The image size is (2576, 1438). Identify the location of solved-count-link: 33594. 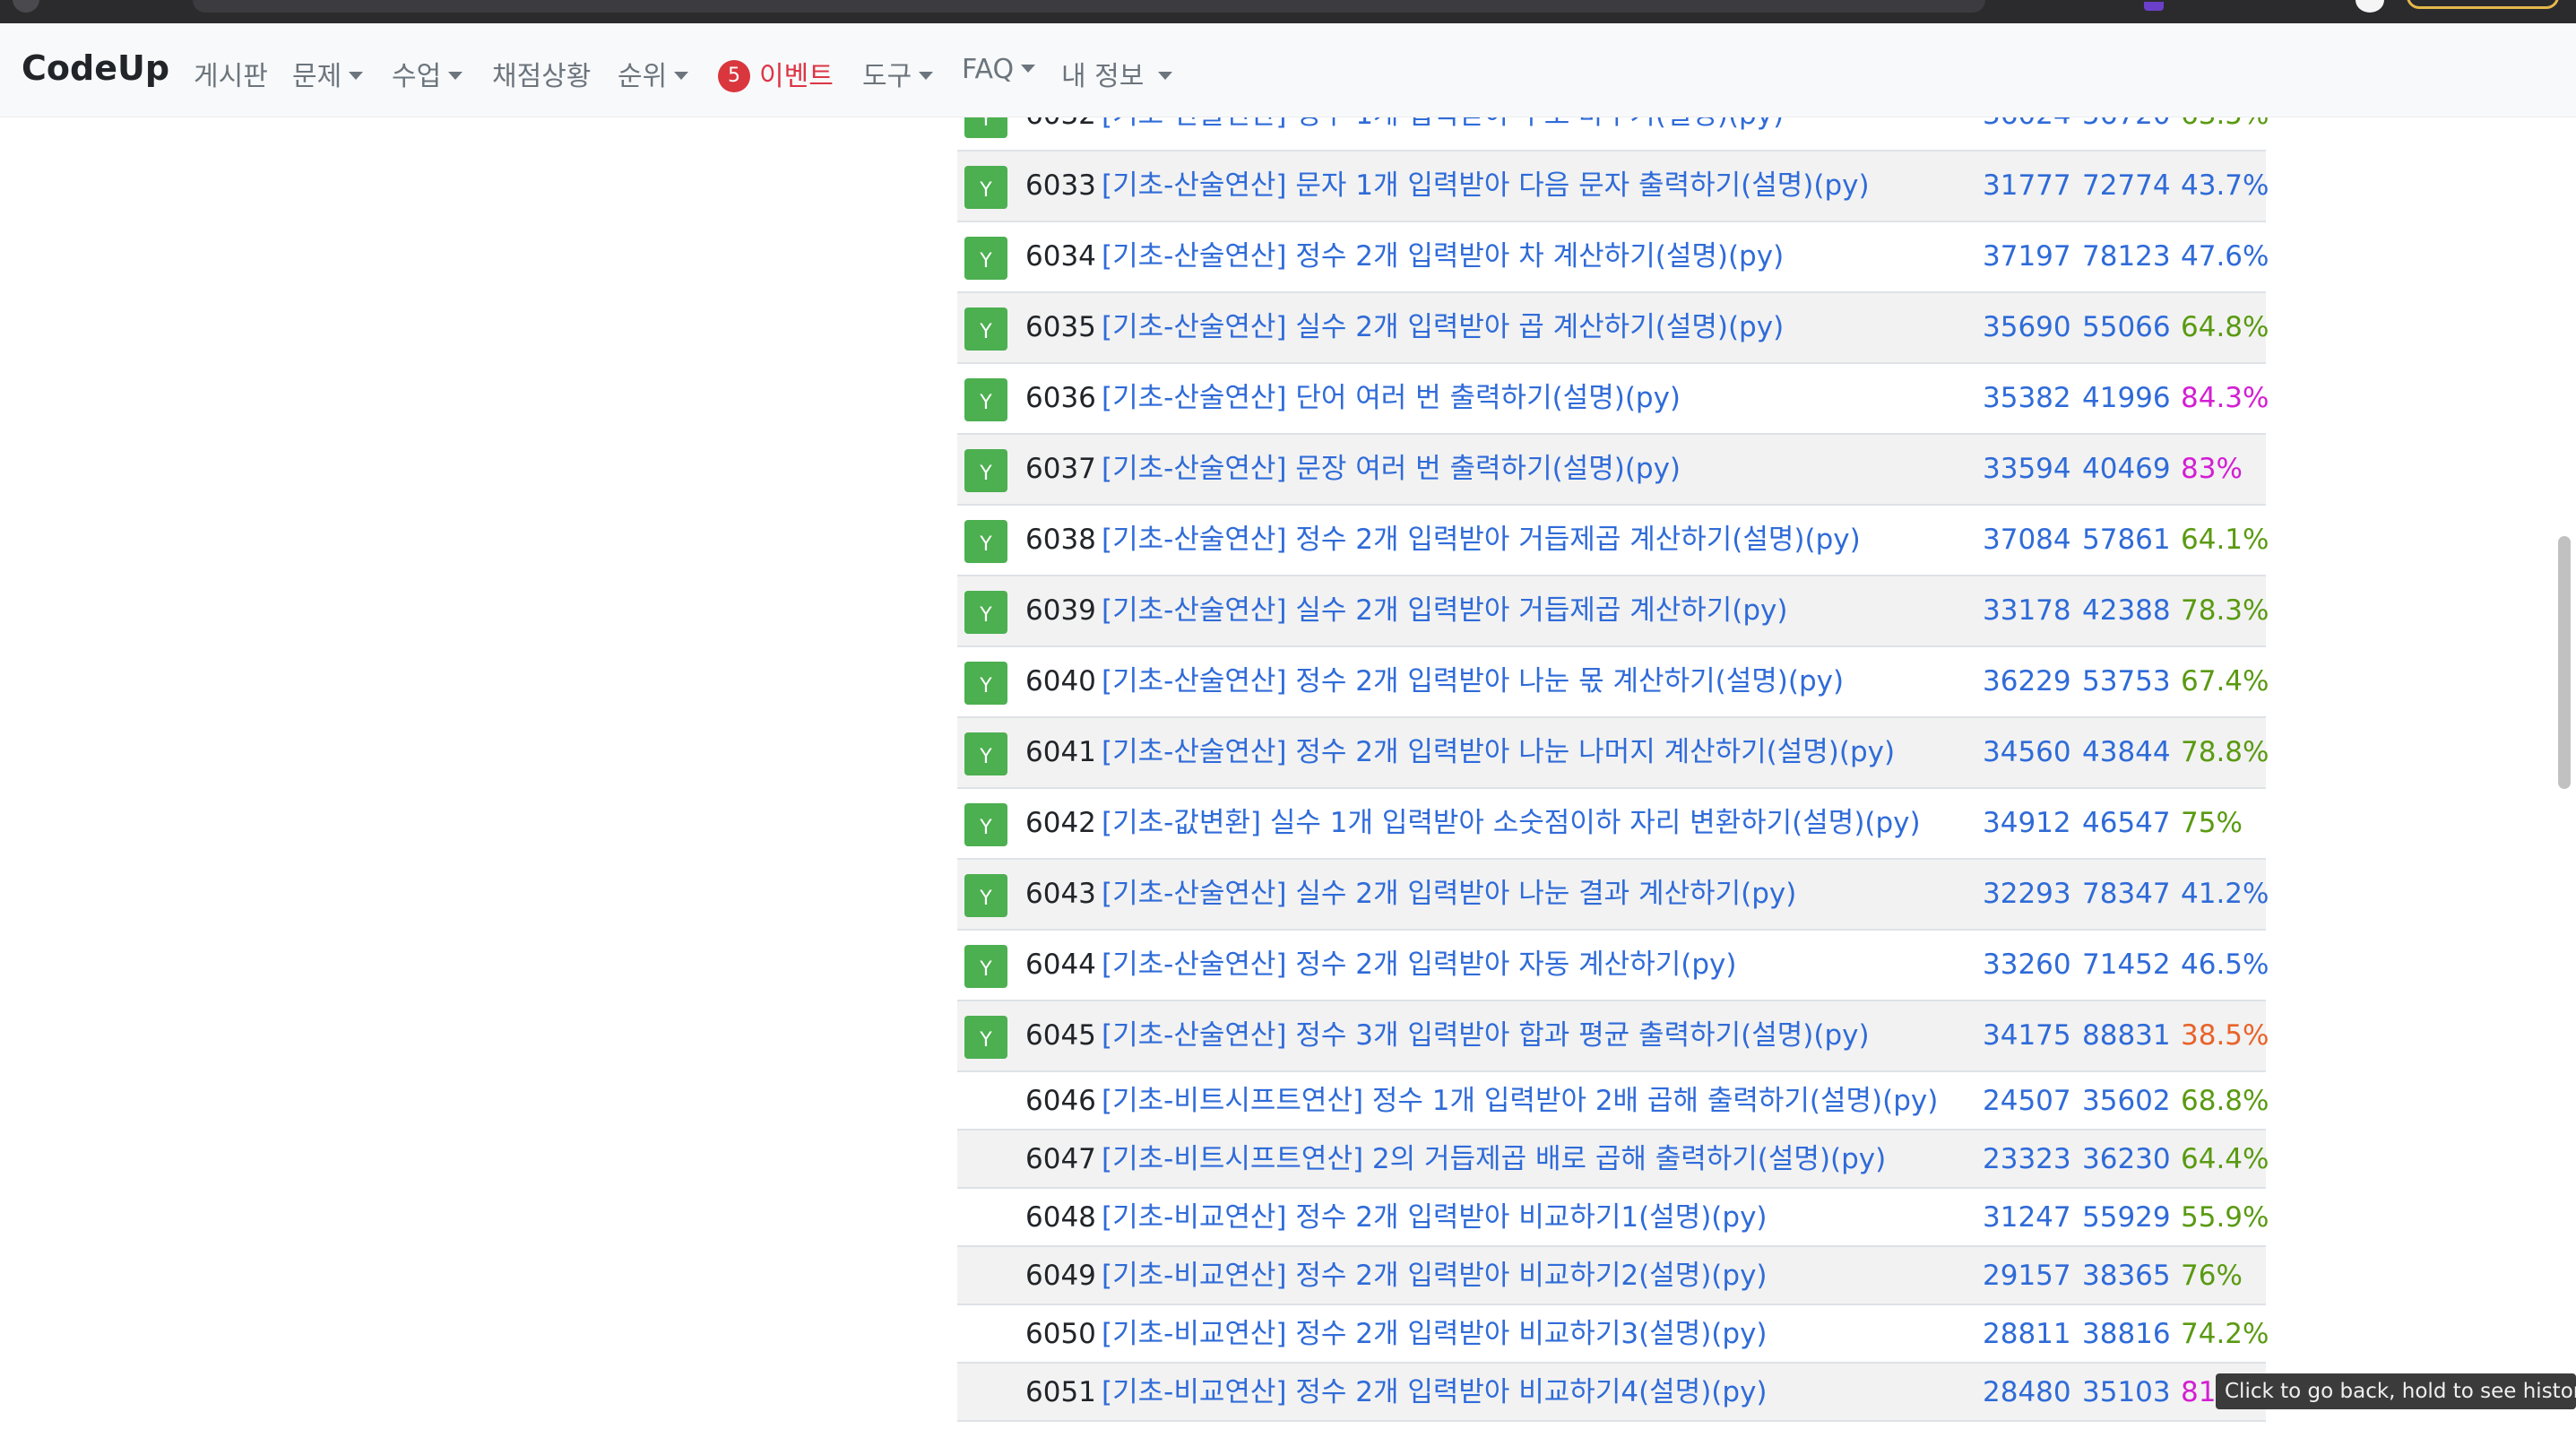
(2027, 469).